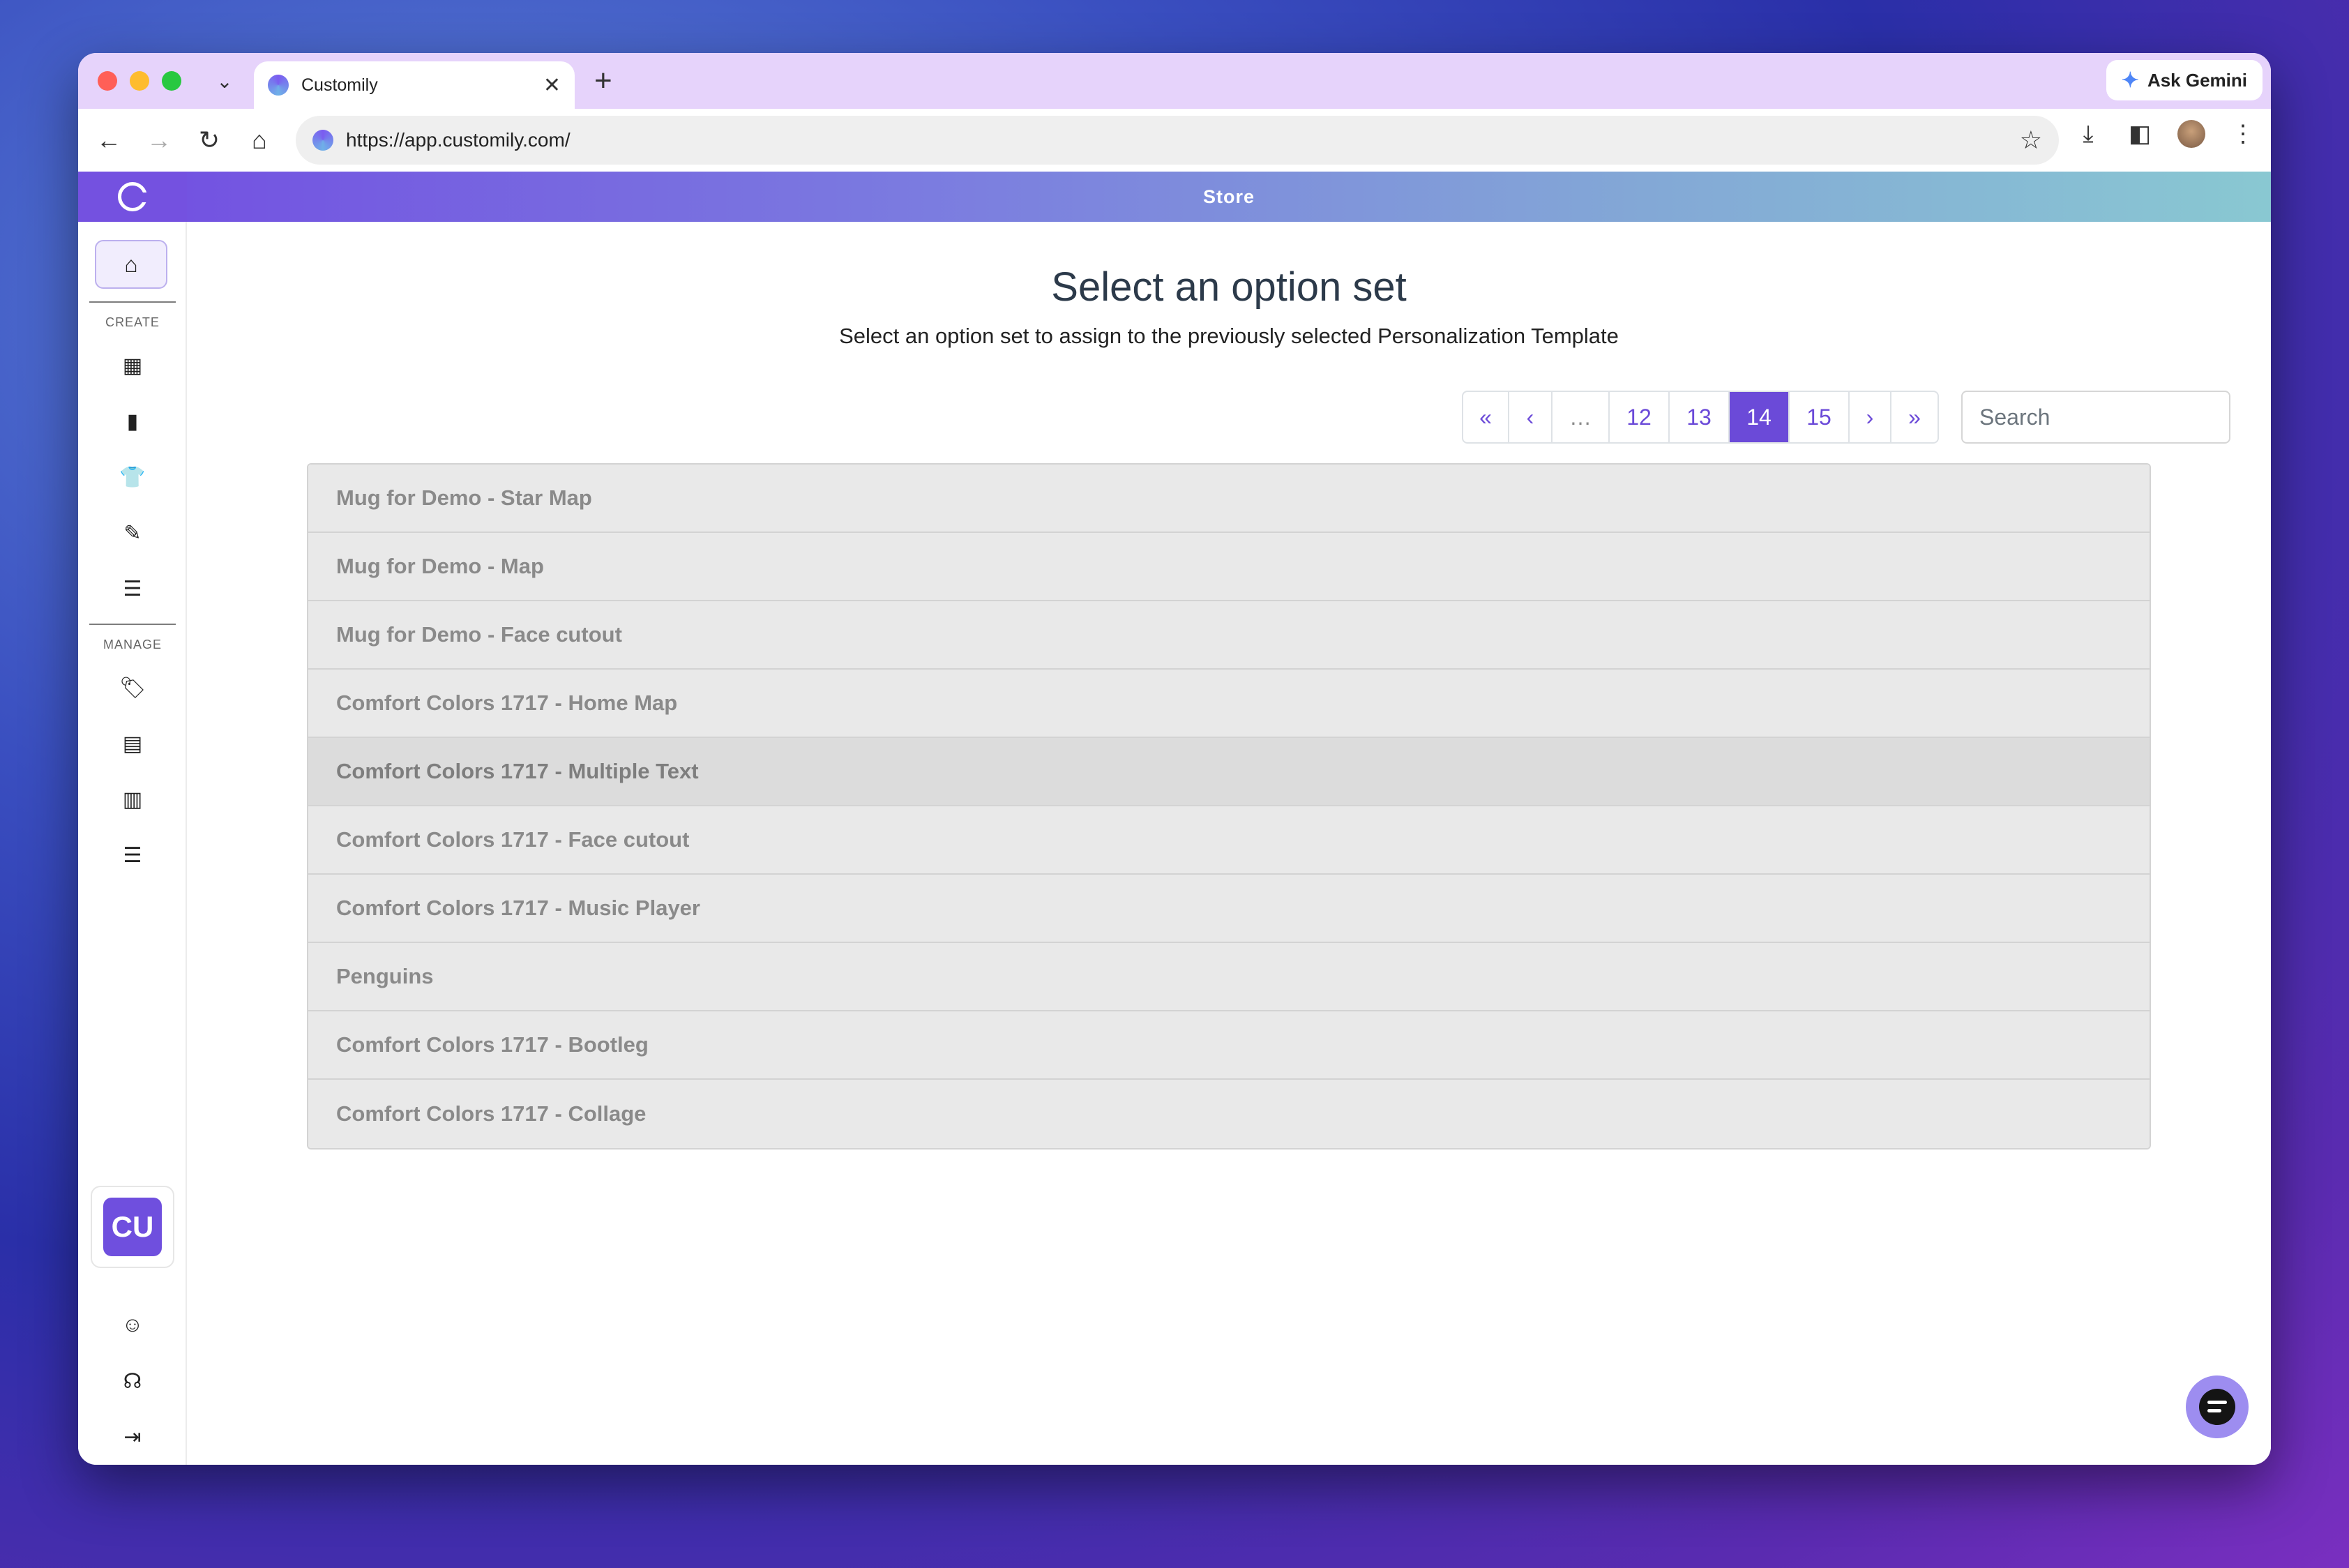 The image size is (2349, 1568). What do you see at coordinates (132, 1325) in the screenshot?
I see `account-icon: ☺` at bounding box center [132, 1325].